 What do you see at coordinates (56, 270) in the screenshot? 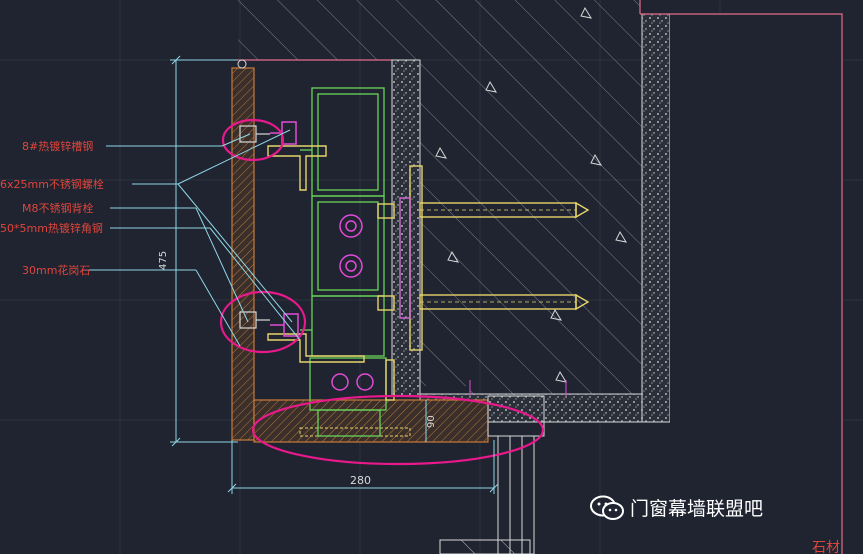
I see `label-granite: 30mm花岗石` at bounding box center [56, 270].